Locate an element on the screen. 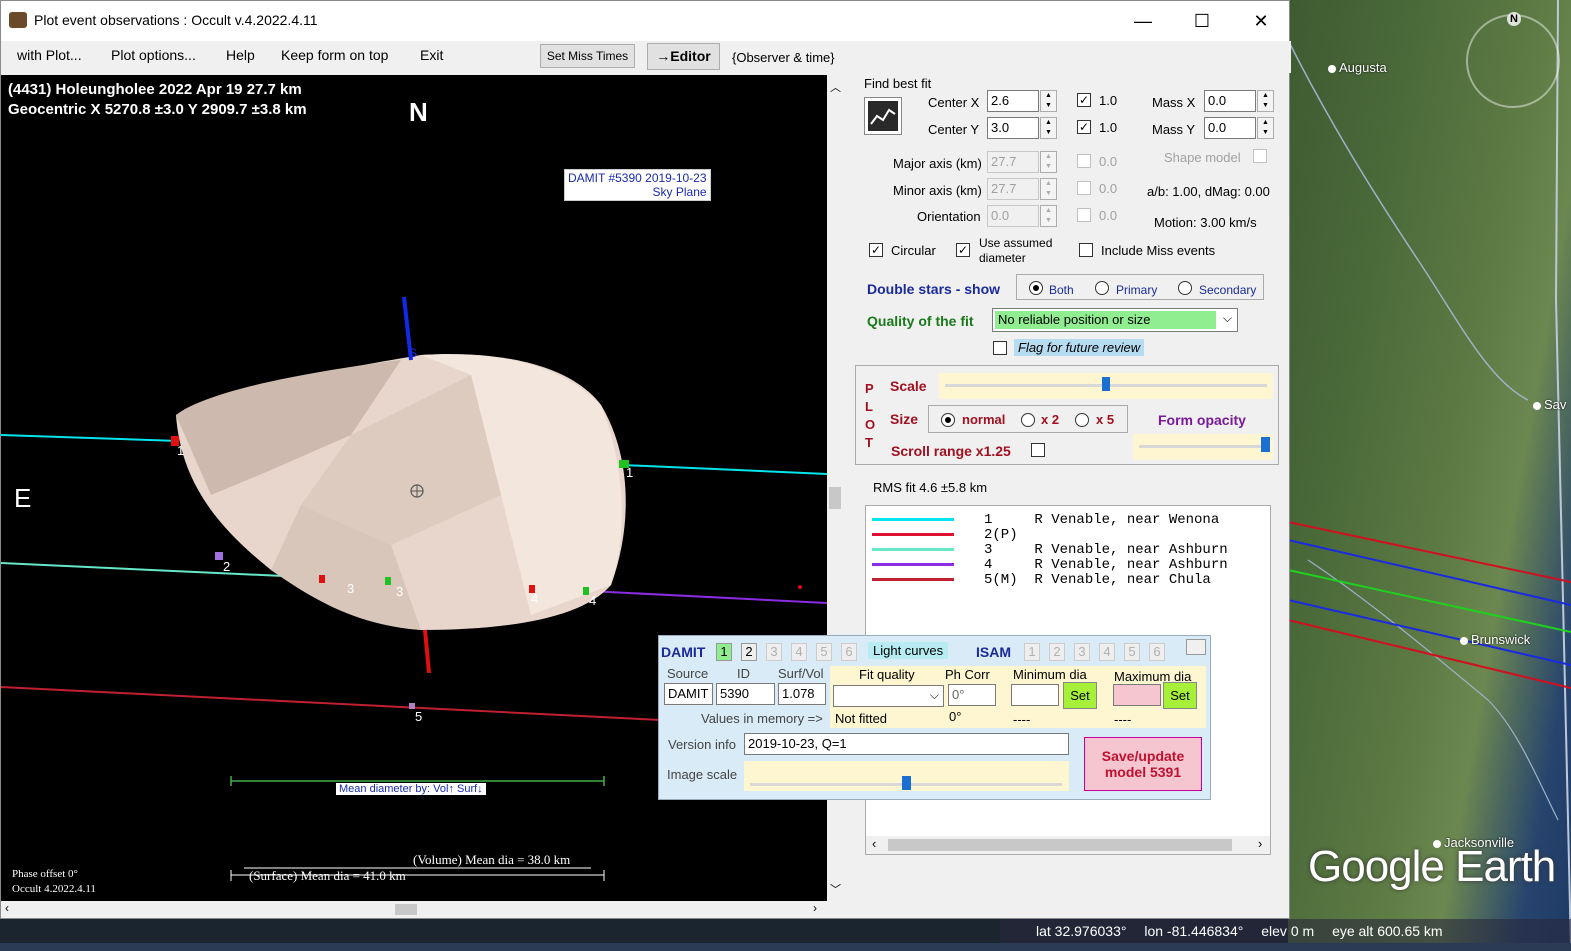 The width and height of the screenshot is (1571, 951). damit-tab-5: 5 is located at coordinates (824, 652).